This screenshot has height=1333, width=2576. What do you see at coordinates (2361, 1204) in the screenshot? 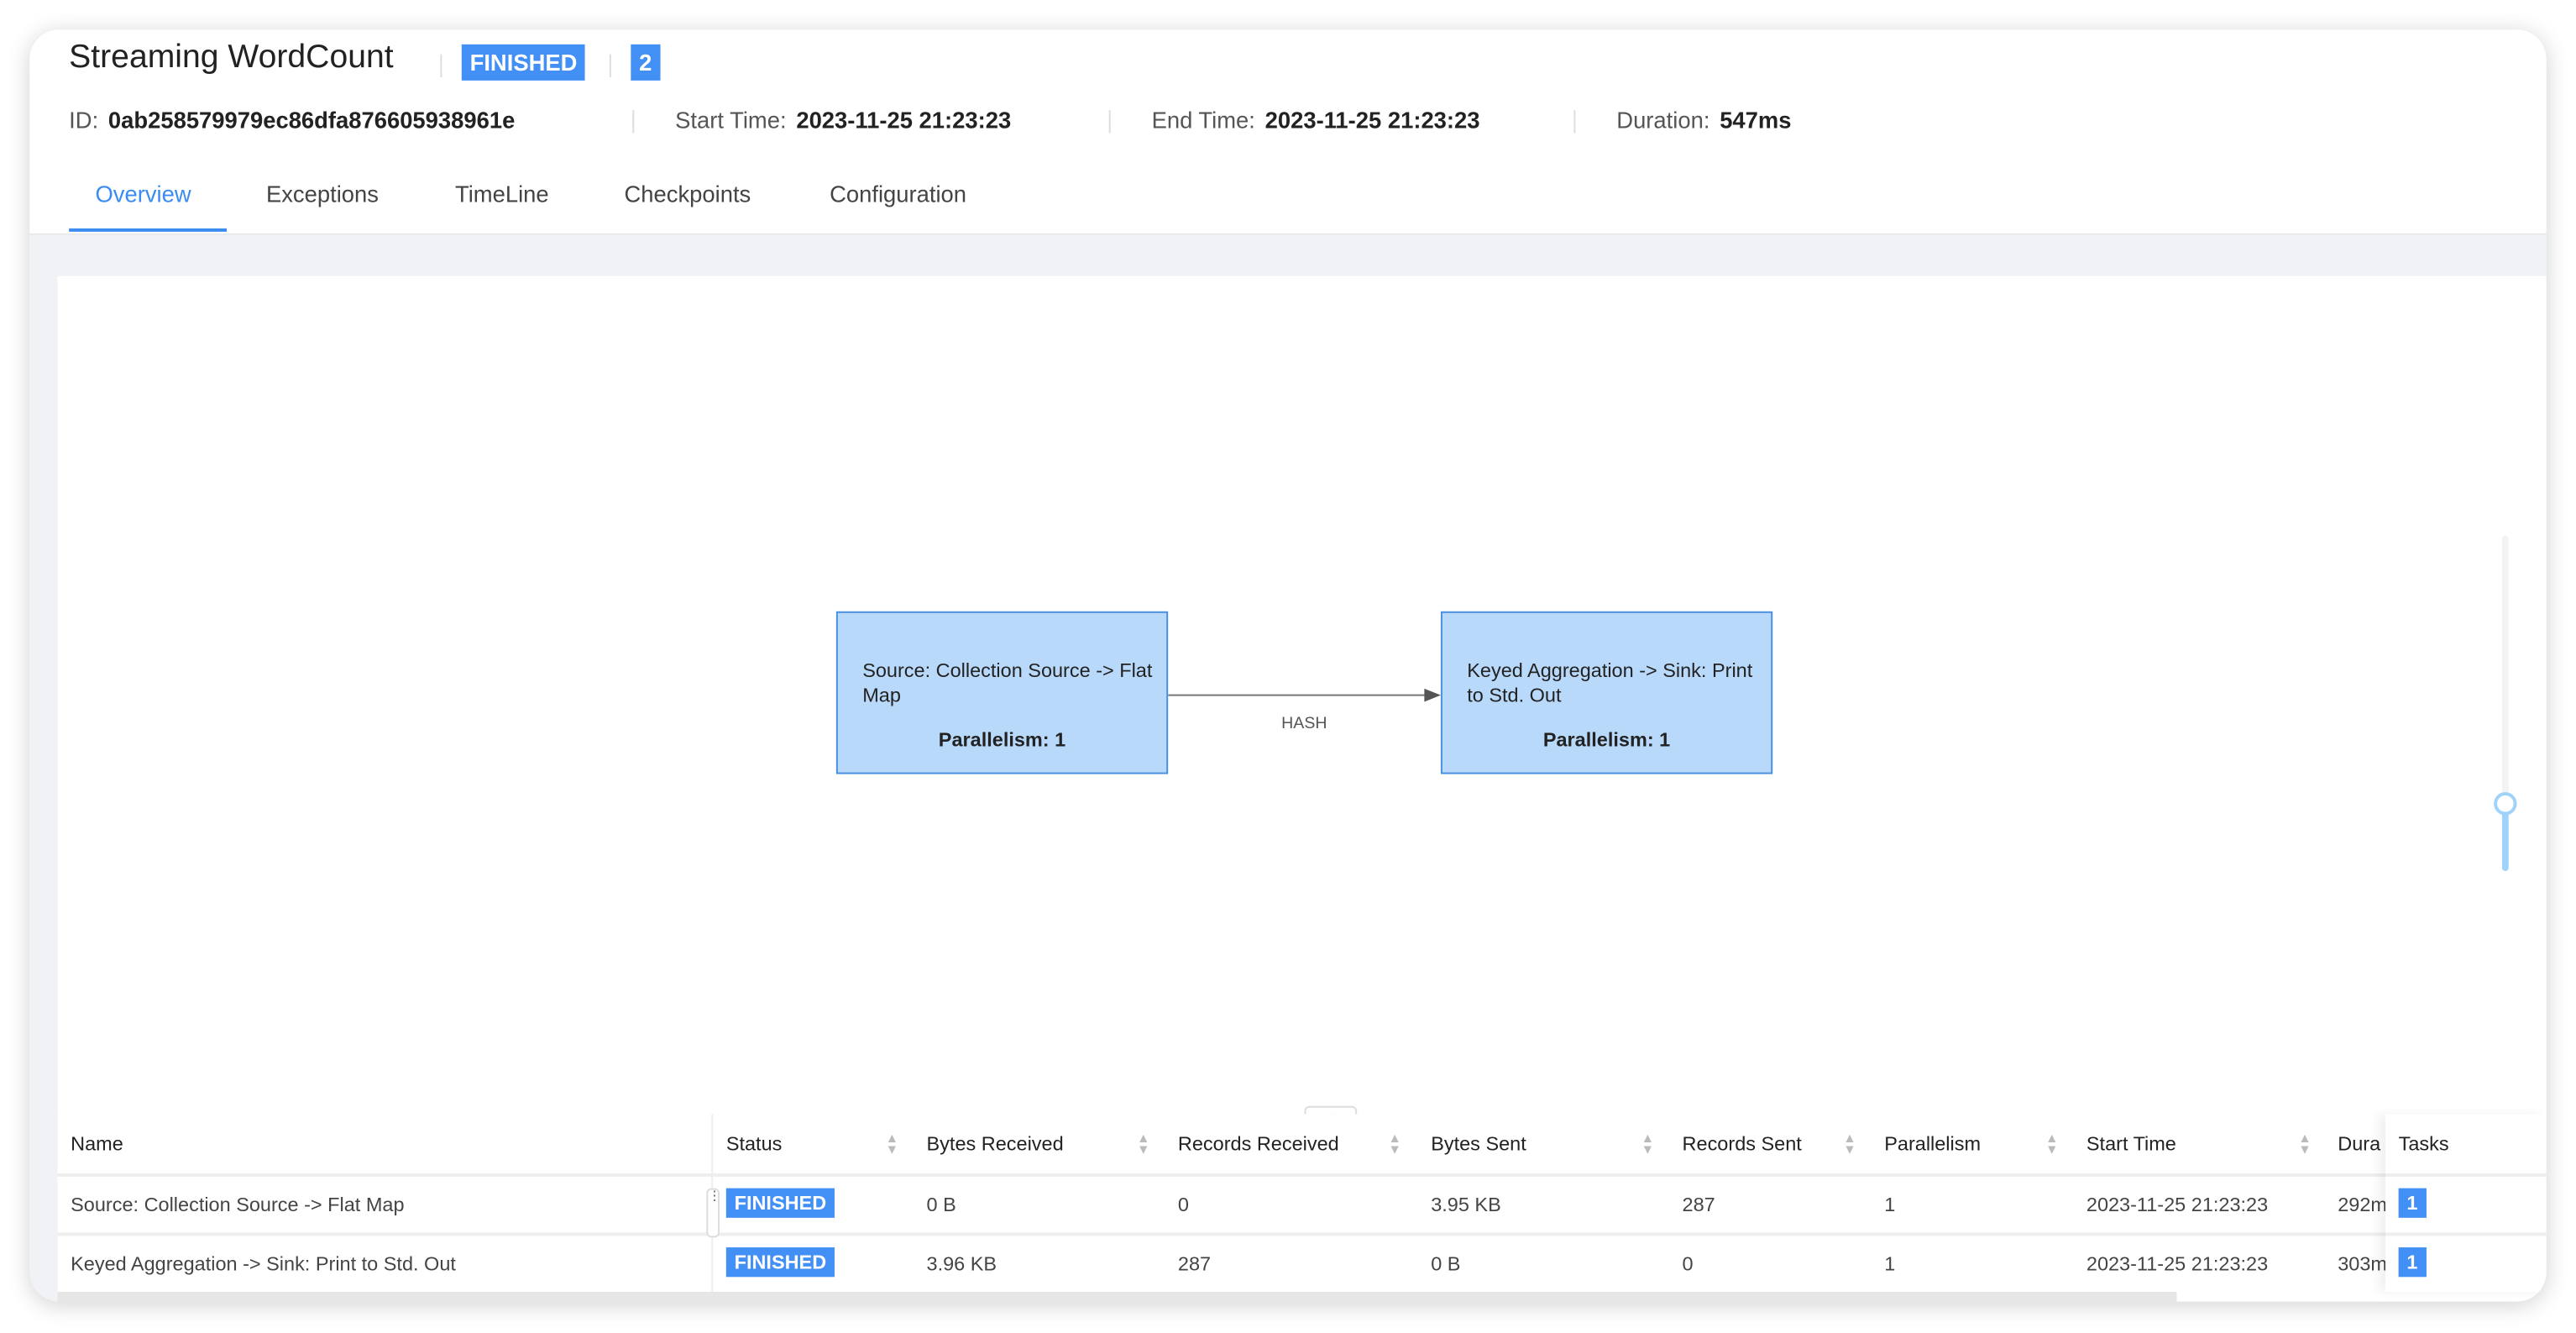
I see `table-cell: 292m` at bounding box center [2361, 1204].